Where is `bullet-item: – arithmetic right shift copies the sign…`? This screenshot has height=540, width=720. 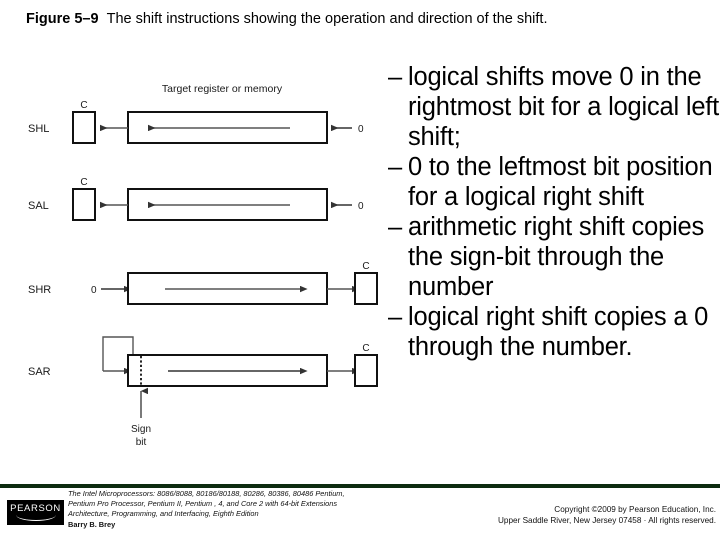 bullet-item: – arithmetic right shift copies the sign… is located at coordinates (554, 257).